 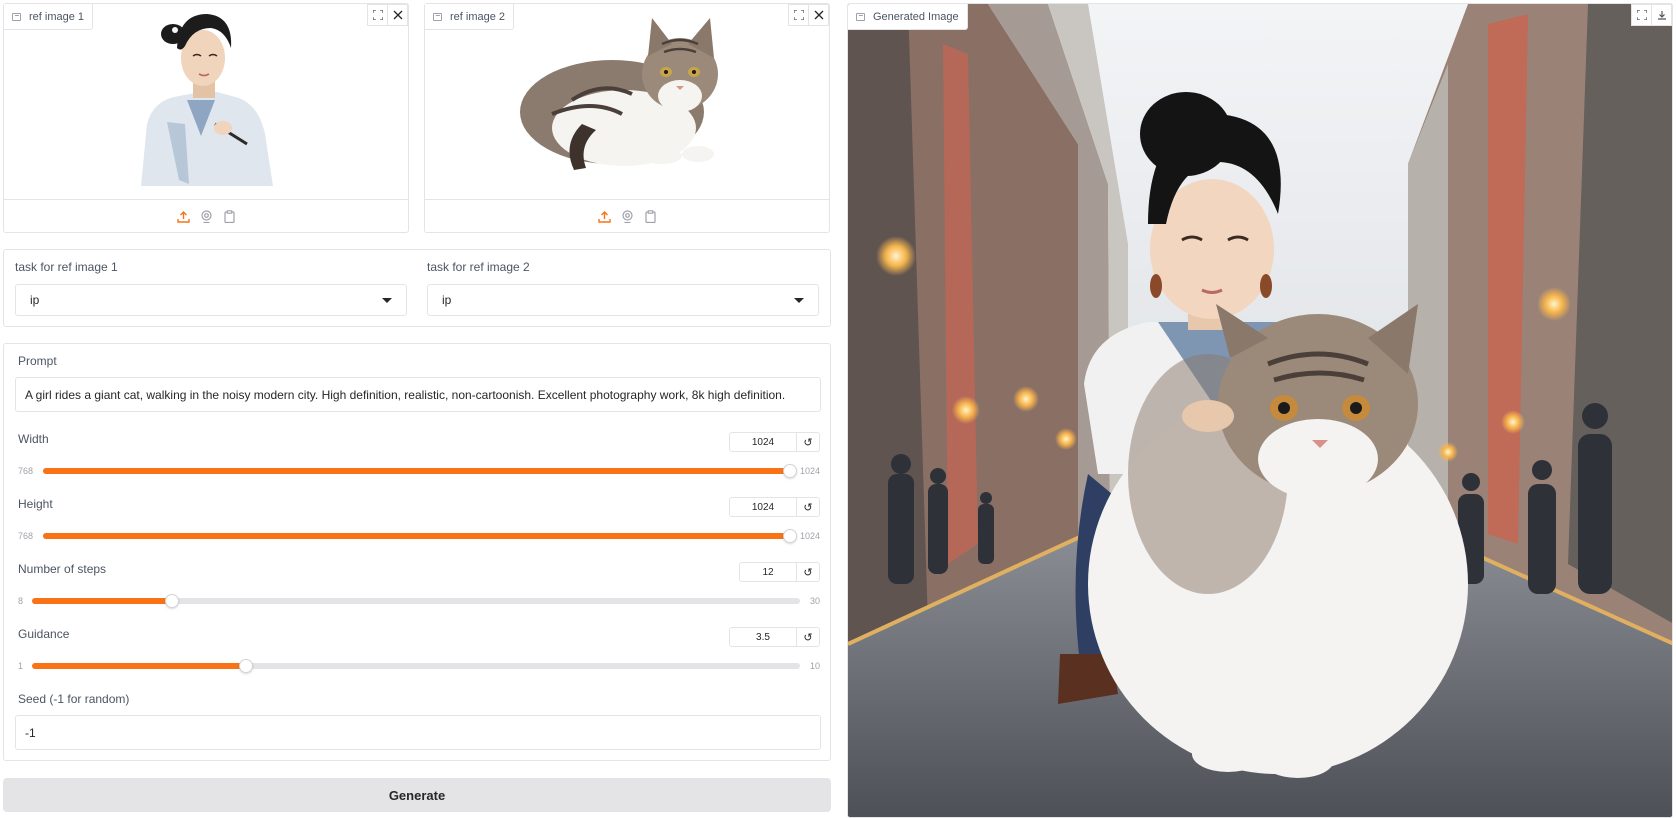 I want to click on ref-image-2-drop-area, so click(x=627, y=95).